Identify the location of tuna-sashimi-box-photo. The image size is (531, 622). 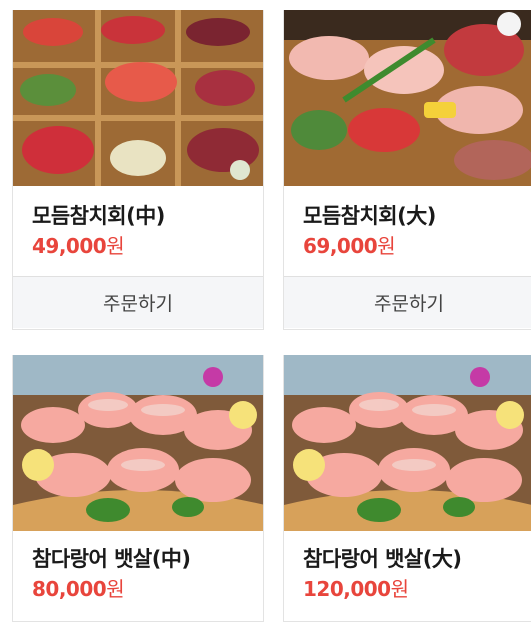
(138, 98).